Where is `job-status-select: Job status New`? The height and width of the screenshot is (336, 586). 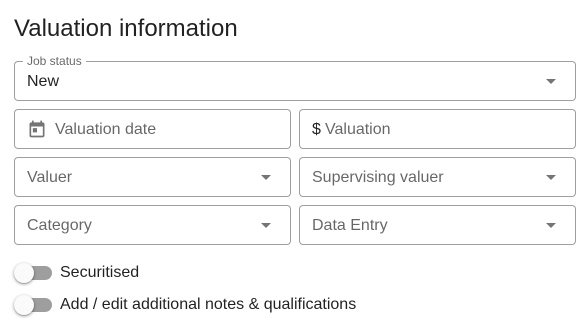
job-status-select: Job status New is located at coordinates (295, 77).